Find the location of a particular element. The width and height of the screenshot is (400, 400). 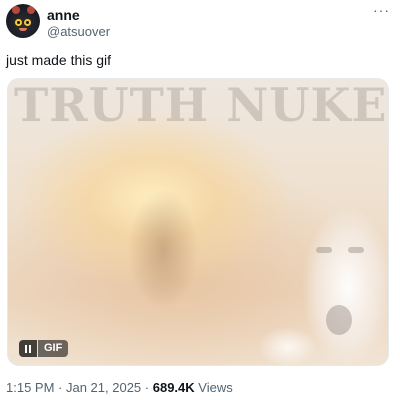

author-handle: @atsuover is located at coordinates (78, 32).